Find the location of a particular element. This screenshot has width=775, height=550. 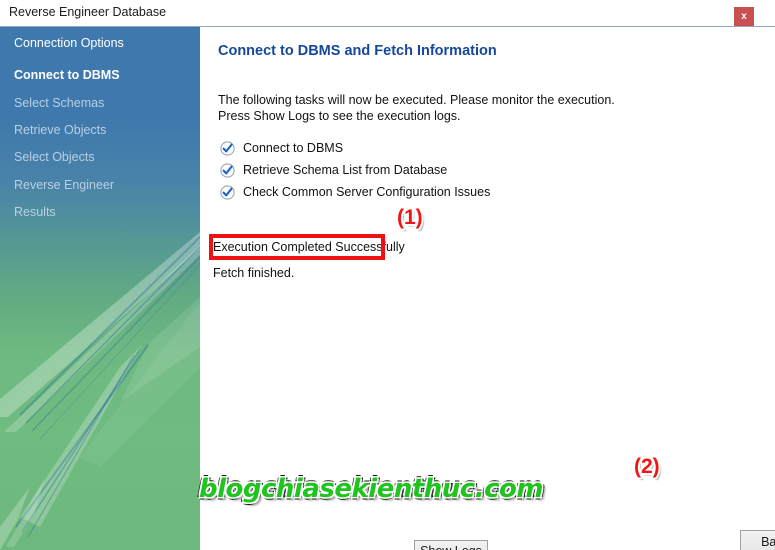

back-button: Back is located at coordinates (757, 540).